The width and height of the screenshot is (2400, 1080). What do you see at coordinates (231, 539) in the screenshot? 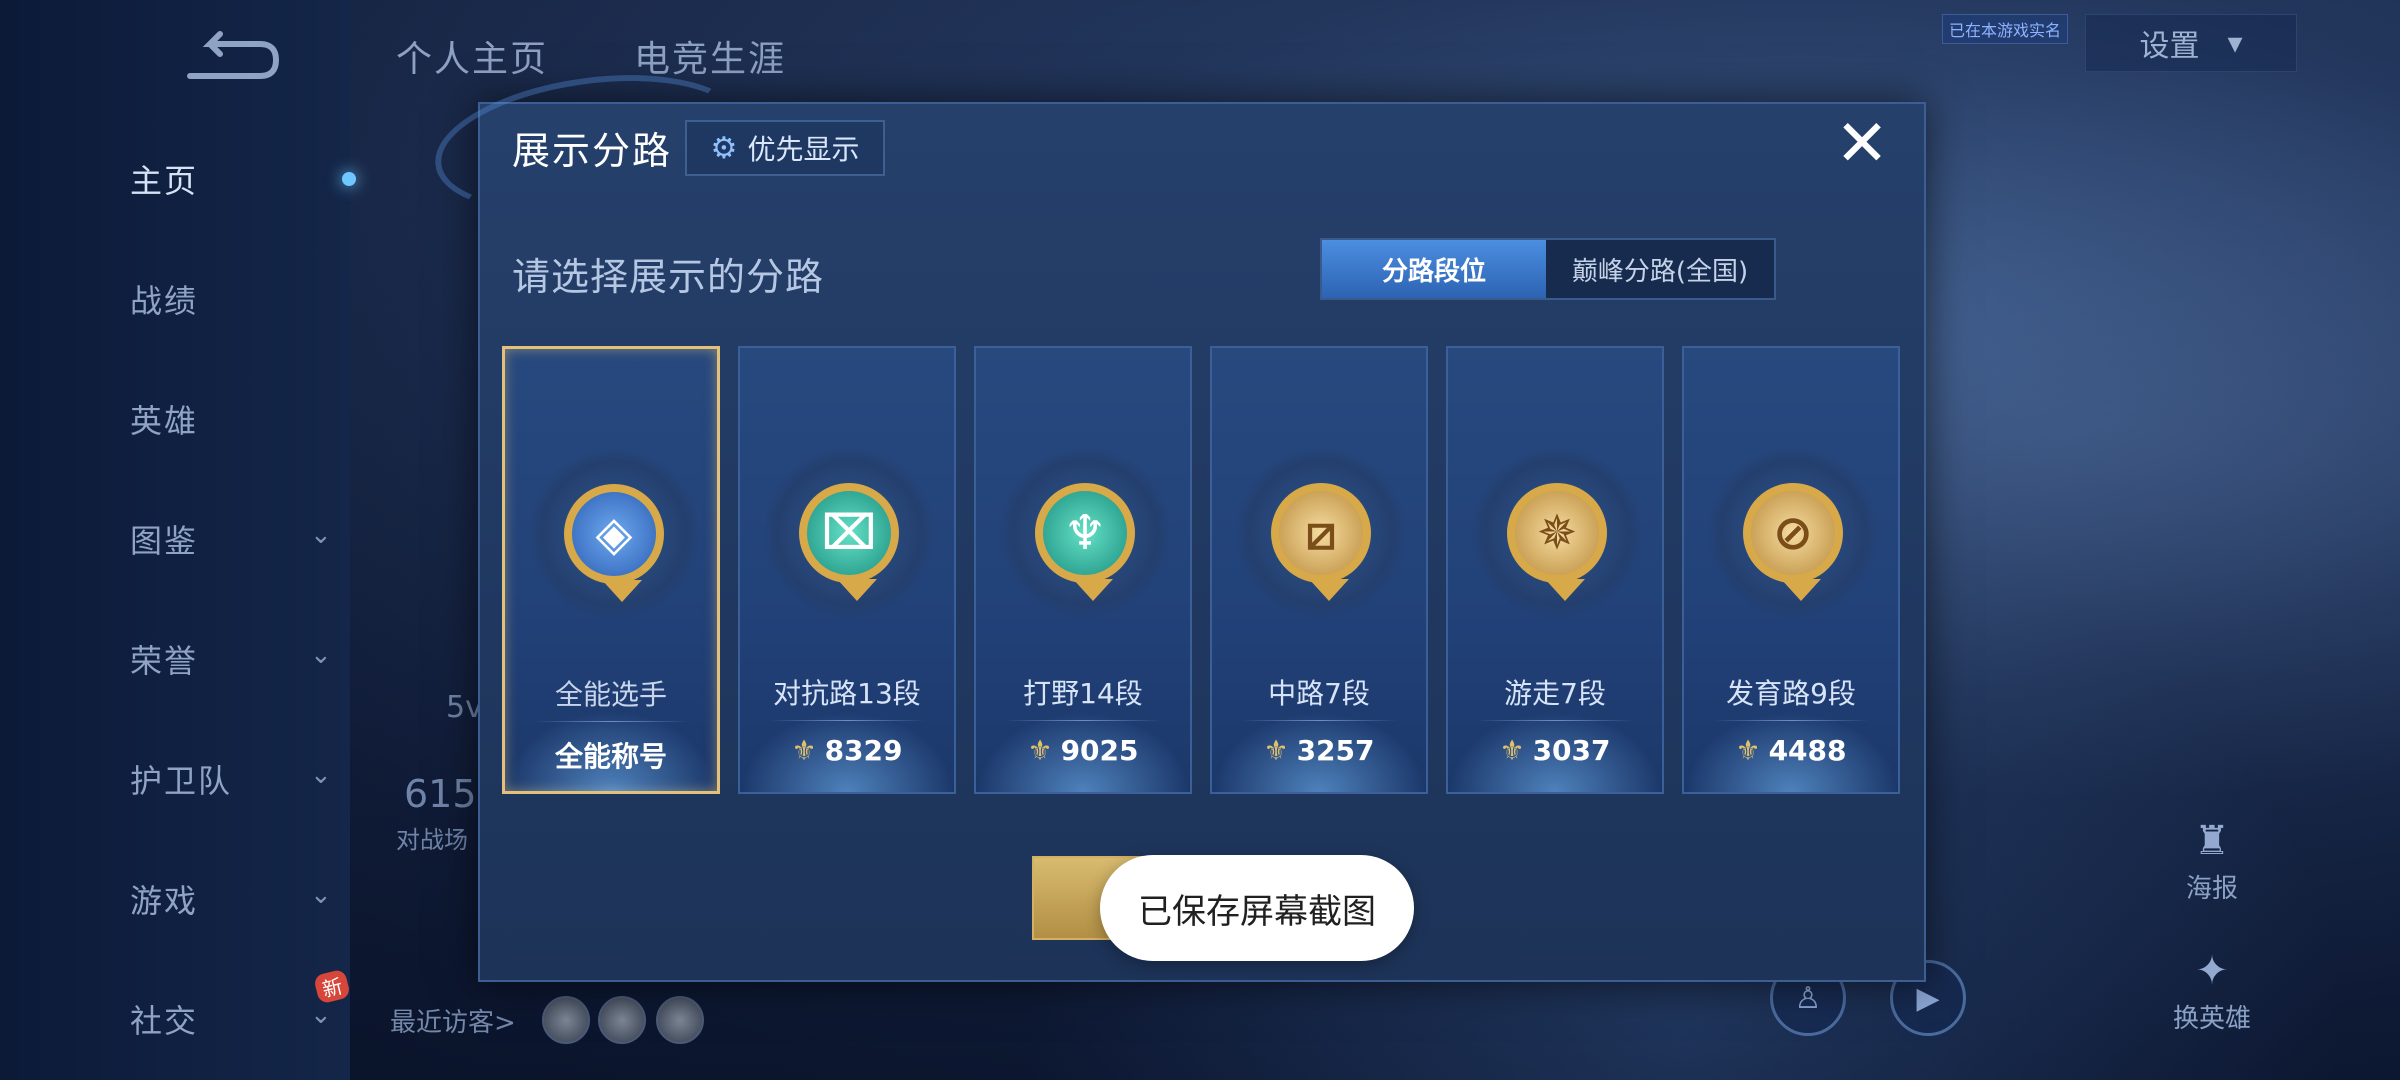
I see `sidebar-item: 图鉴 ⌄` at bounding box center [231, 539].